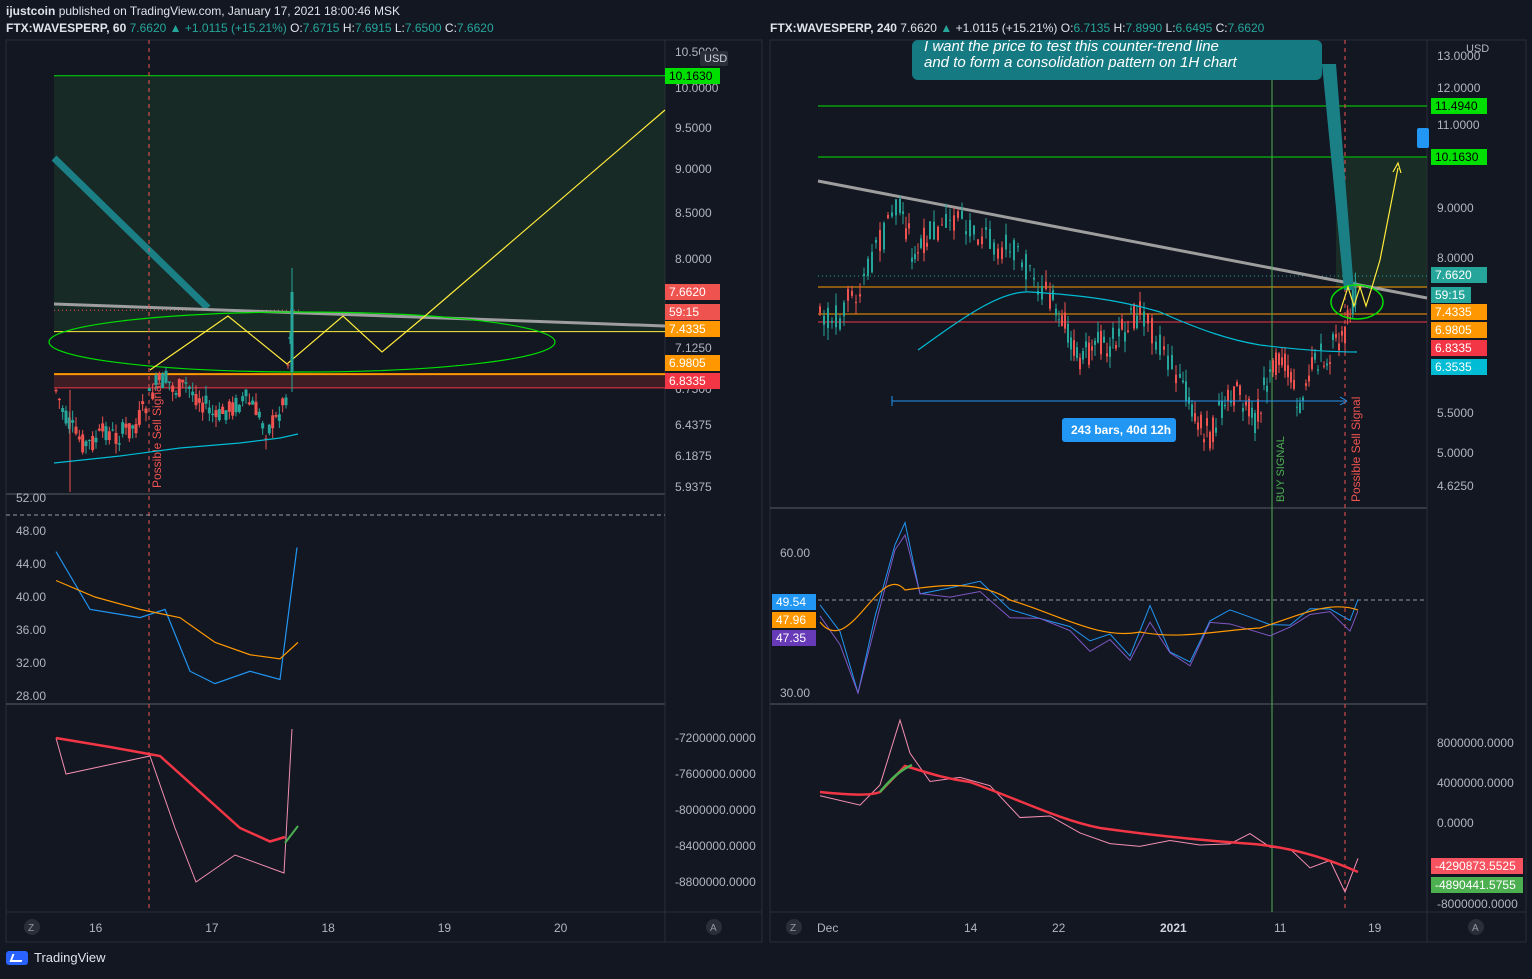 Image resolution: width=1532 pixels, height=979 pixels. I want to click on right-price-tick: 5.0000, so click(1455, 453).